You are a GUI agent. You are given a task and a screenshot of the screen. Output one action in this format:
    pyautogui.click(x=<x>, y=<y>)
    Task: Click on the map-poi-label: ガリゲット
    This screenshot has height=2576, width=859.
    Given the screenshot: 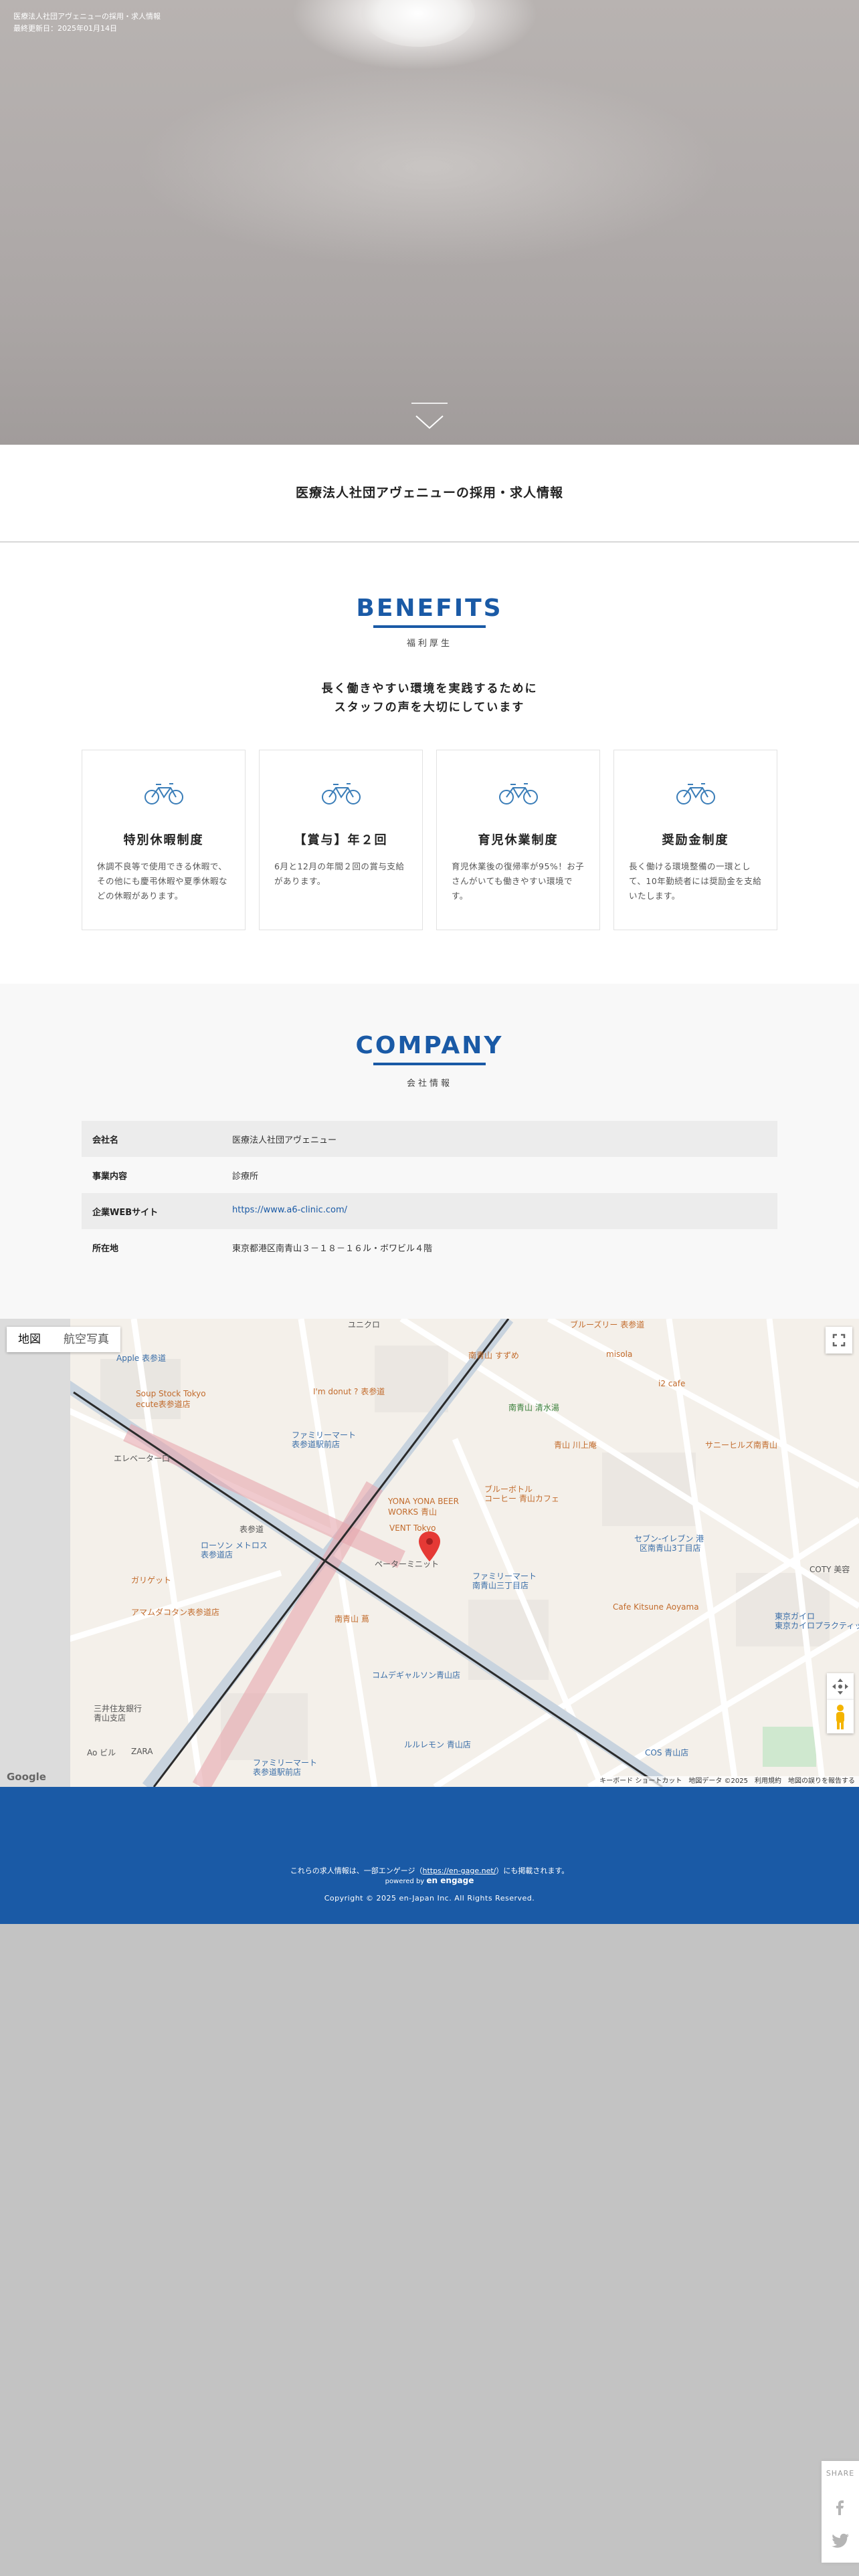 What is the action you would take?
    pyautogui.click(x=151, y=1580)
    